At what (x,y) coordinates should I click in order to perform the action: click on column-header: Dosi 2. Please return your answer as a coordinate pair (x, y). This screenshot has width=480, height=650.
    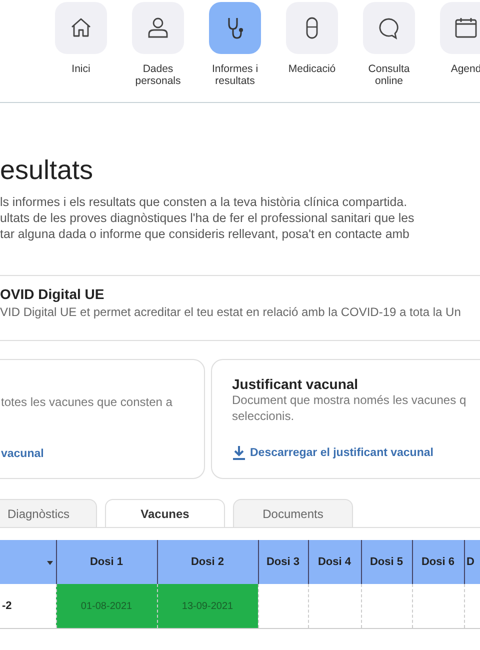
    Looking at the image, I should click on (207, 562).